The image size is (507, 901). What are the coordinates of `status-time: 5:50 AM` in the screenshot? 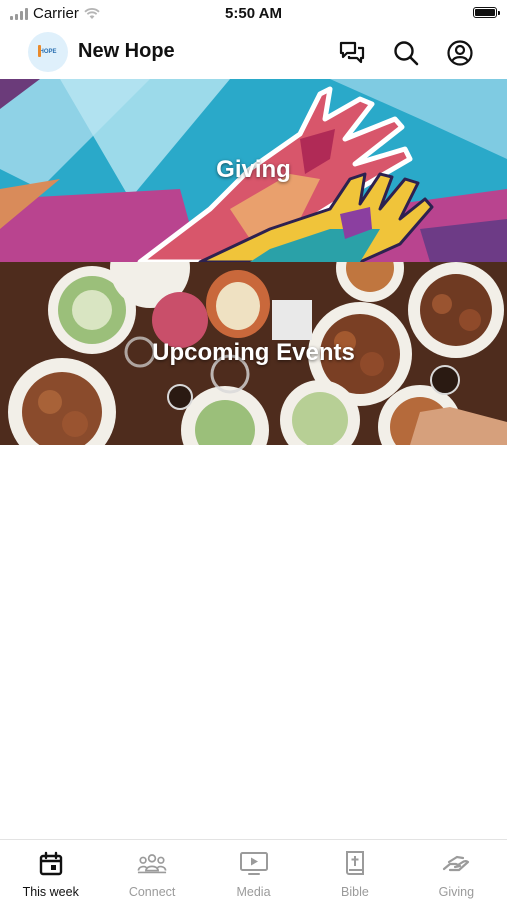 It's located at (253, 13).